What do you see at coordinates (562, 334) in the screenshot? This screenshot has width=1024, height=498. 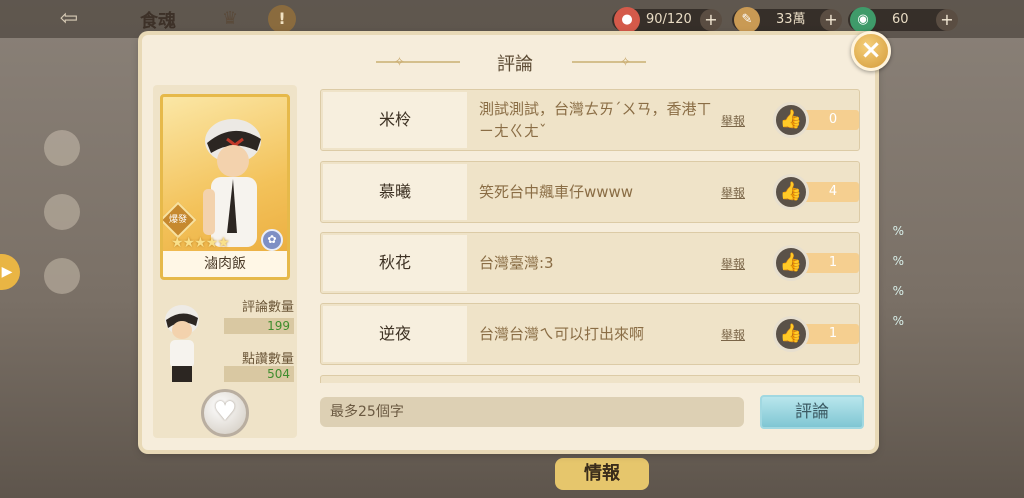 I see `comment-text: 台灣台灣ㄟ可以打出來啊` at bounding box center [562, 334].